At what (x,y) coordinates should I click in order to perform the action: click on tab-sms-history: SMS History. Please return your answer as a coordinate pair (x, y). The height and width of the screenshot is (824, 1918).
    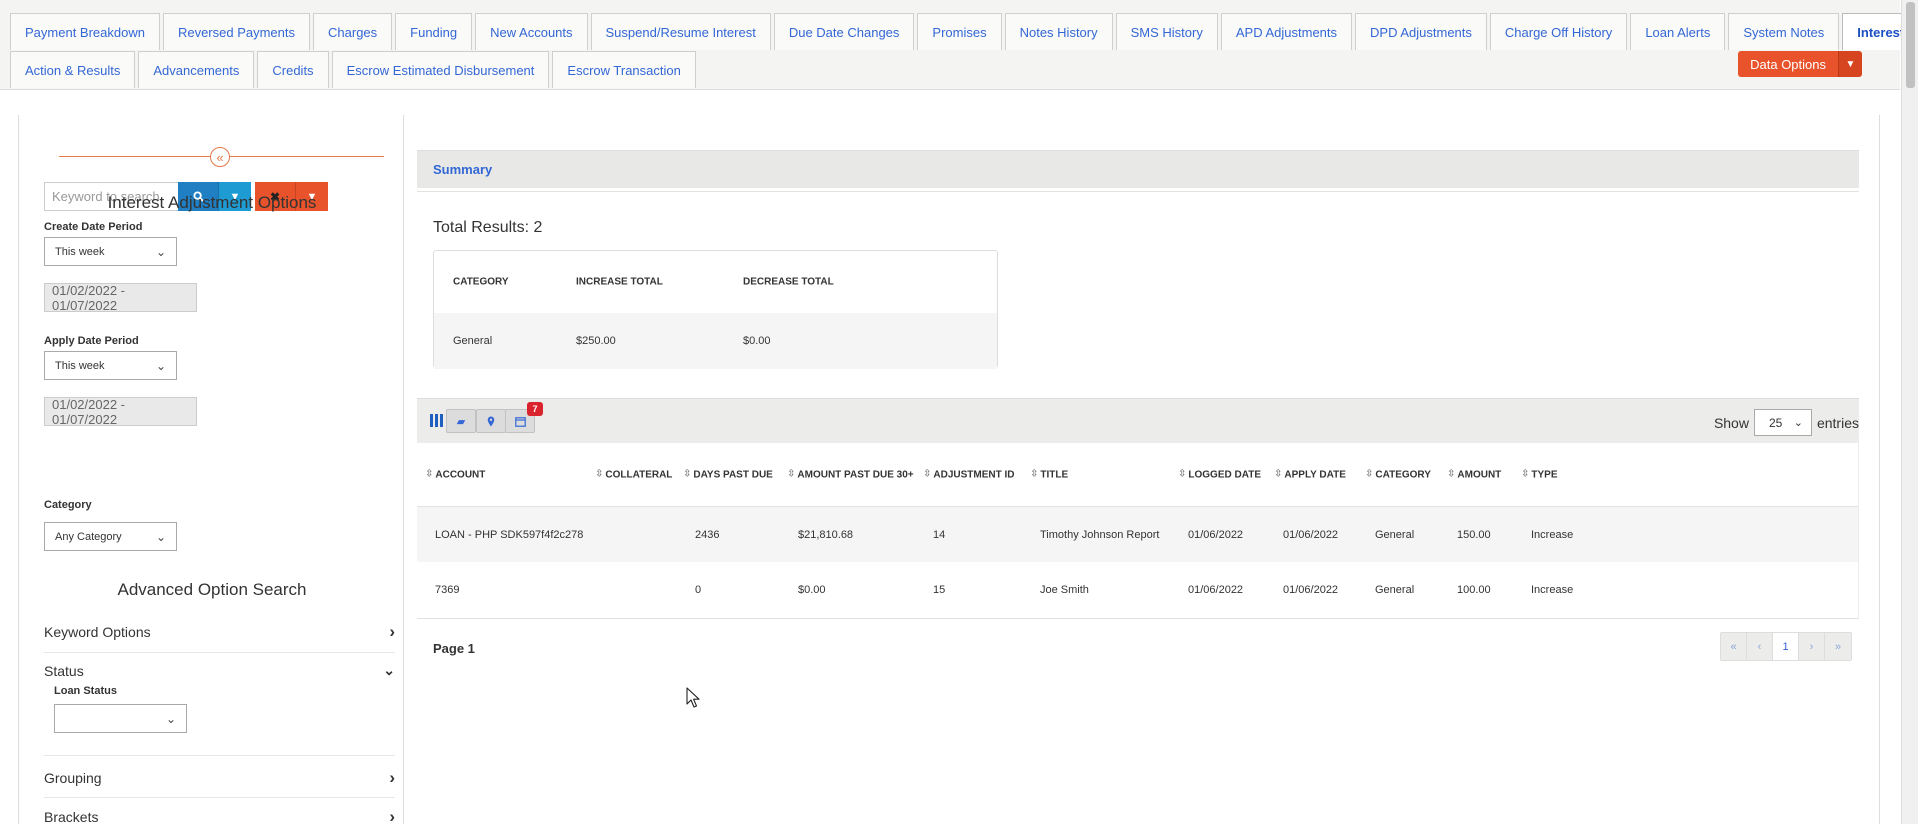
    Looking at the image, I should click on (1166, 31).